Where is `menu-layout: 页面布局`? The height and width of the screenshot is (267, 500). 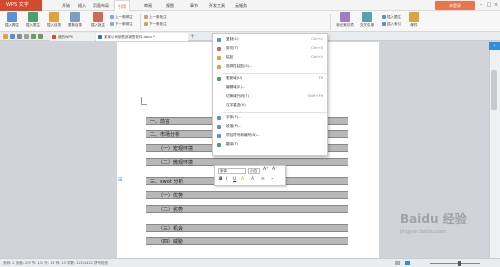 menu-layout: 页面布局 is located at coordinates (101, 5).